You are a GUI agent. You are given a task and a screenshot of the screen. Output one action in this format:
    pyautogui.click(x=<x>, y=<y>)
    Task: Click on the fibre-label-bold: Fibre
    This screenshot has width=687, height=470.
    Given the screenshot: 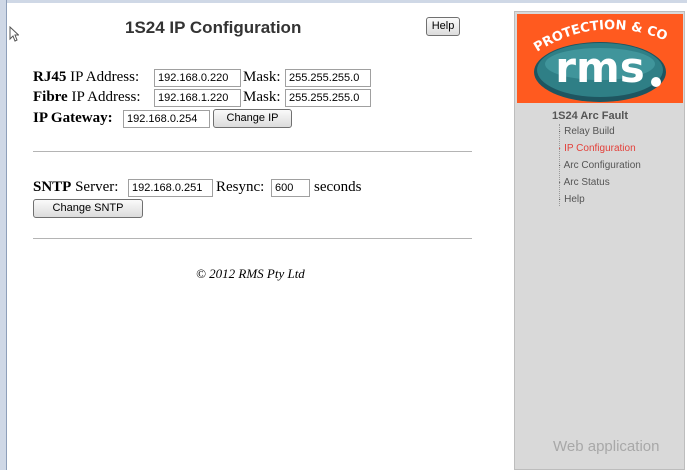 What is the action you would take?
    pyautogui.click(x=50, y=97)
    